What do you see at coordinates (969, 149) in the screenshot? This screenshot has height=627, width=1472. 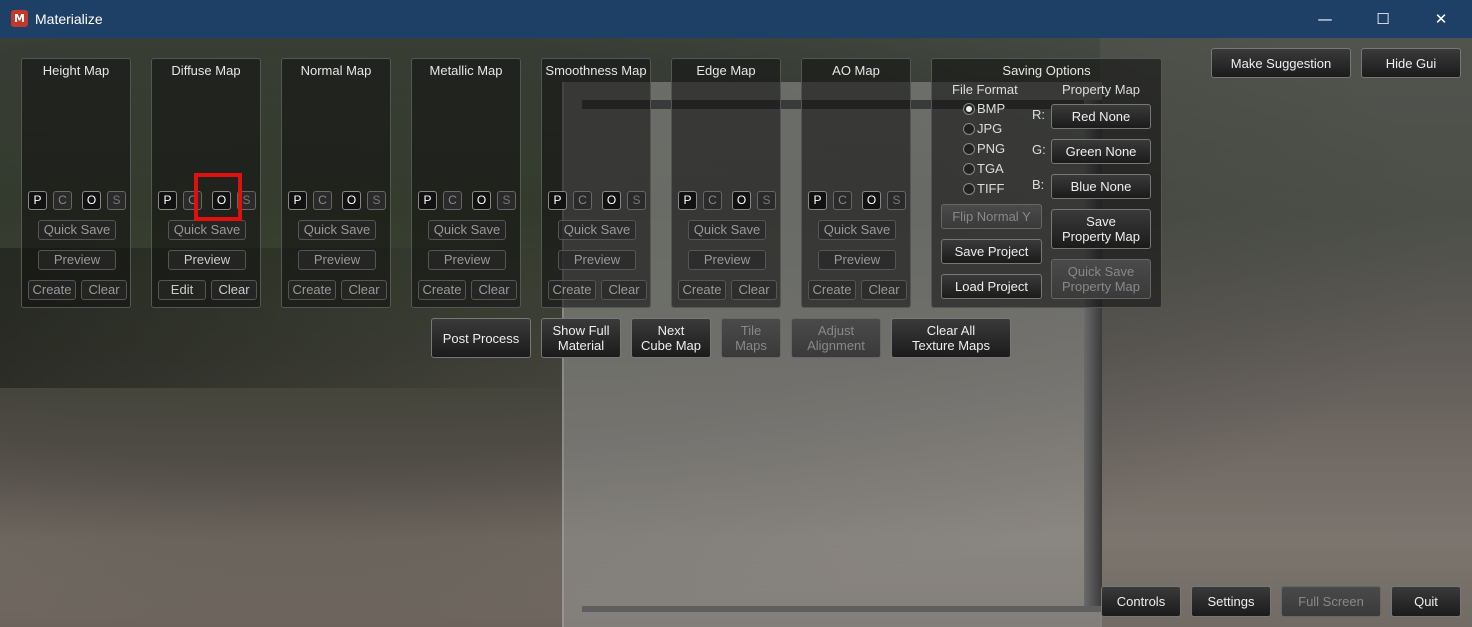 I see `format-radio-png` at bounding box center [969, 149].